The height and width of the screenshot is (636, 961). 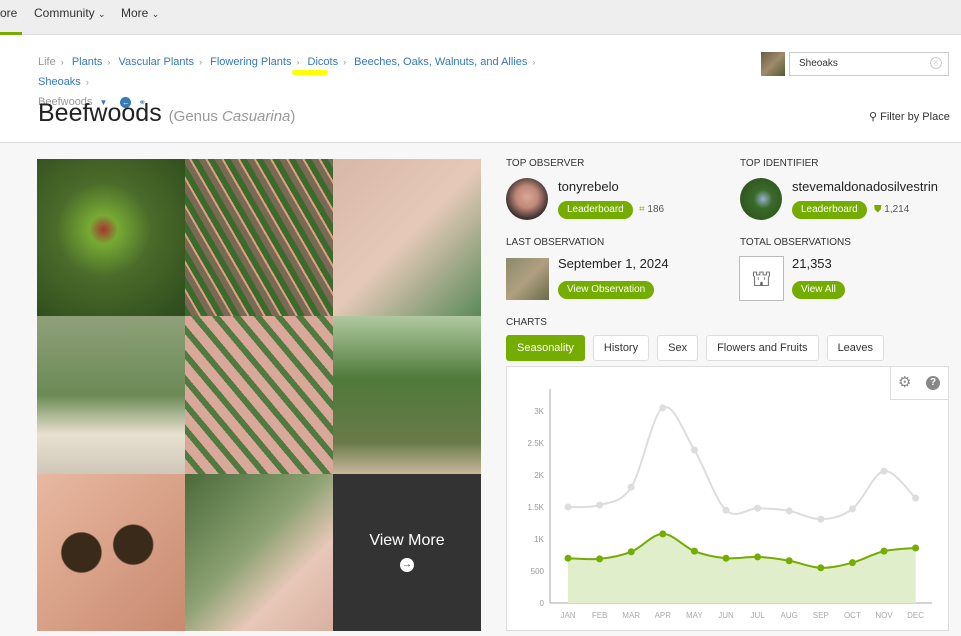 I want to click on x-tick-label: NOV, so click(x=884, y=615).